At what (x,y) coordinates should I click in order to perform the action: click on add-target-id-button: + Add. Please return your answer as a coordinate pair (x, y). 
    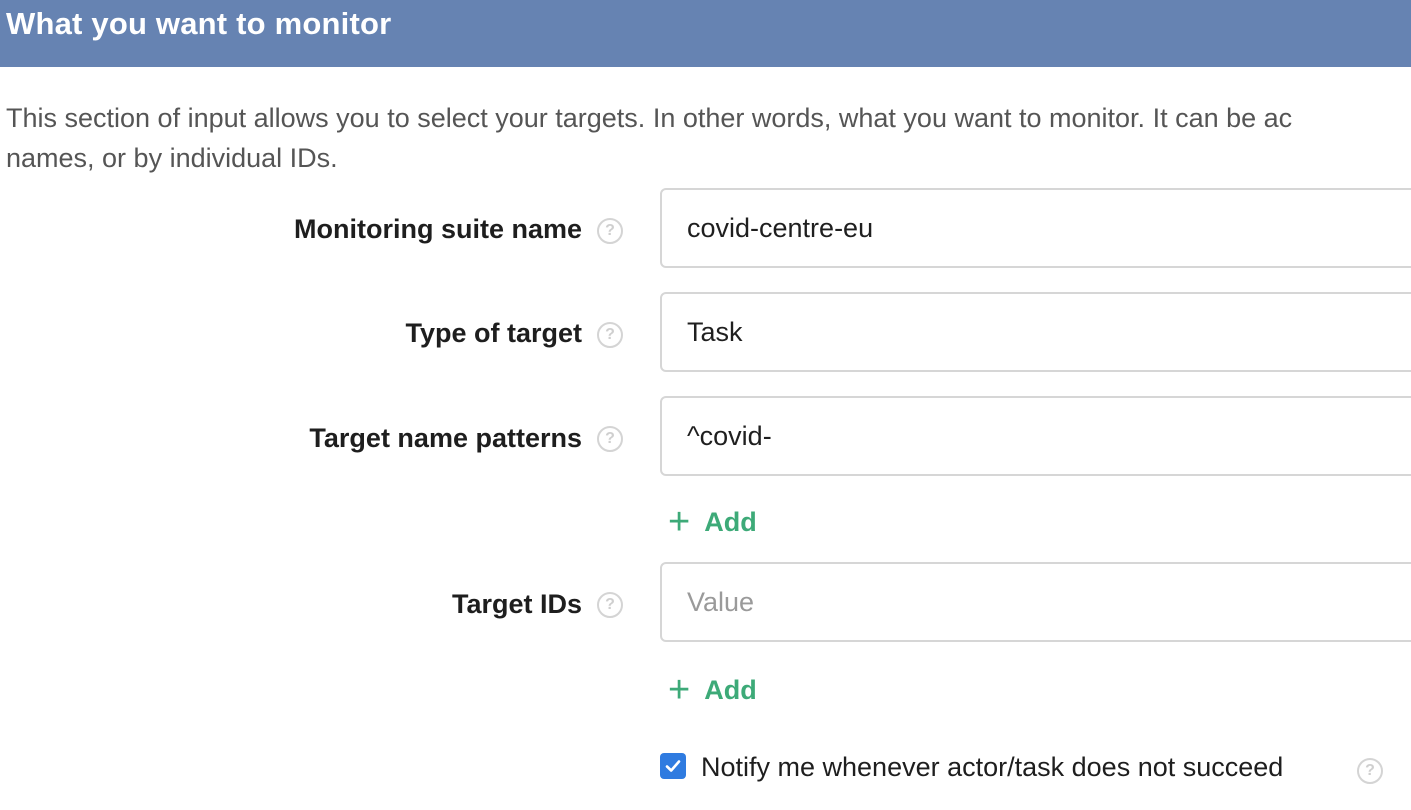
    Looking at the image, I should click on (712, 690).